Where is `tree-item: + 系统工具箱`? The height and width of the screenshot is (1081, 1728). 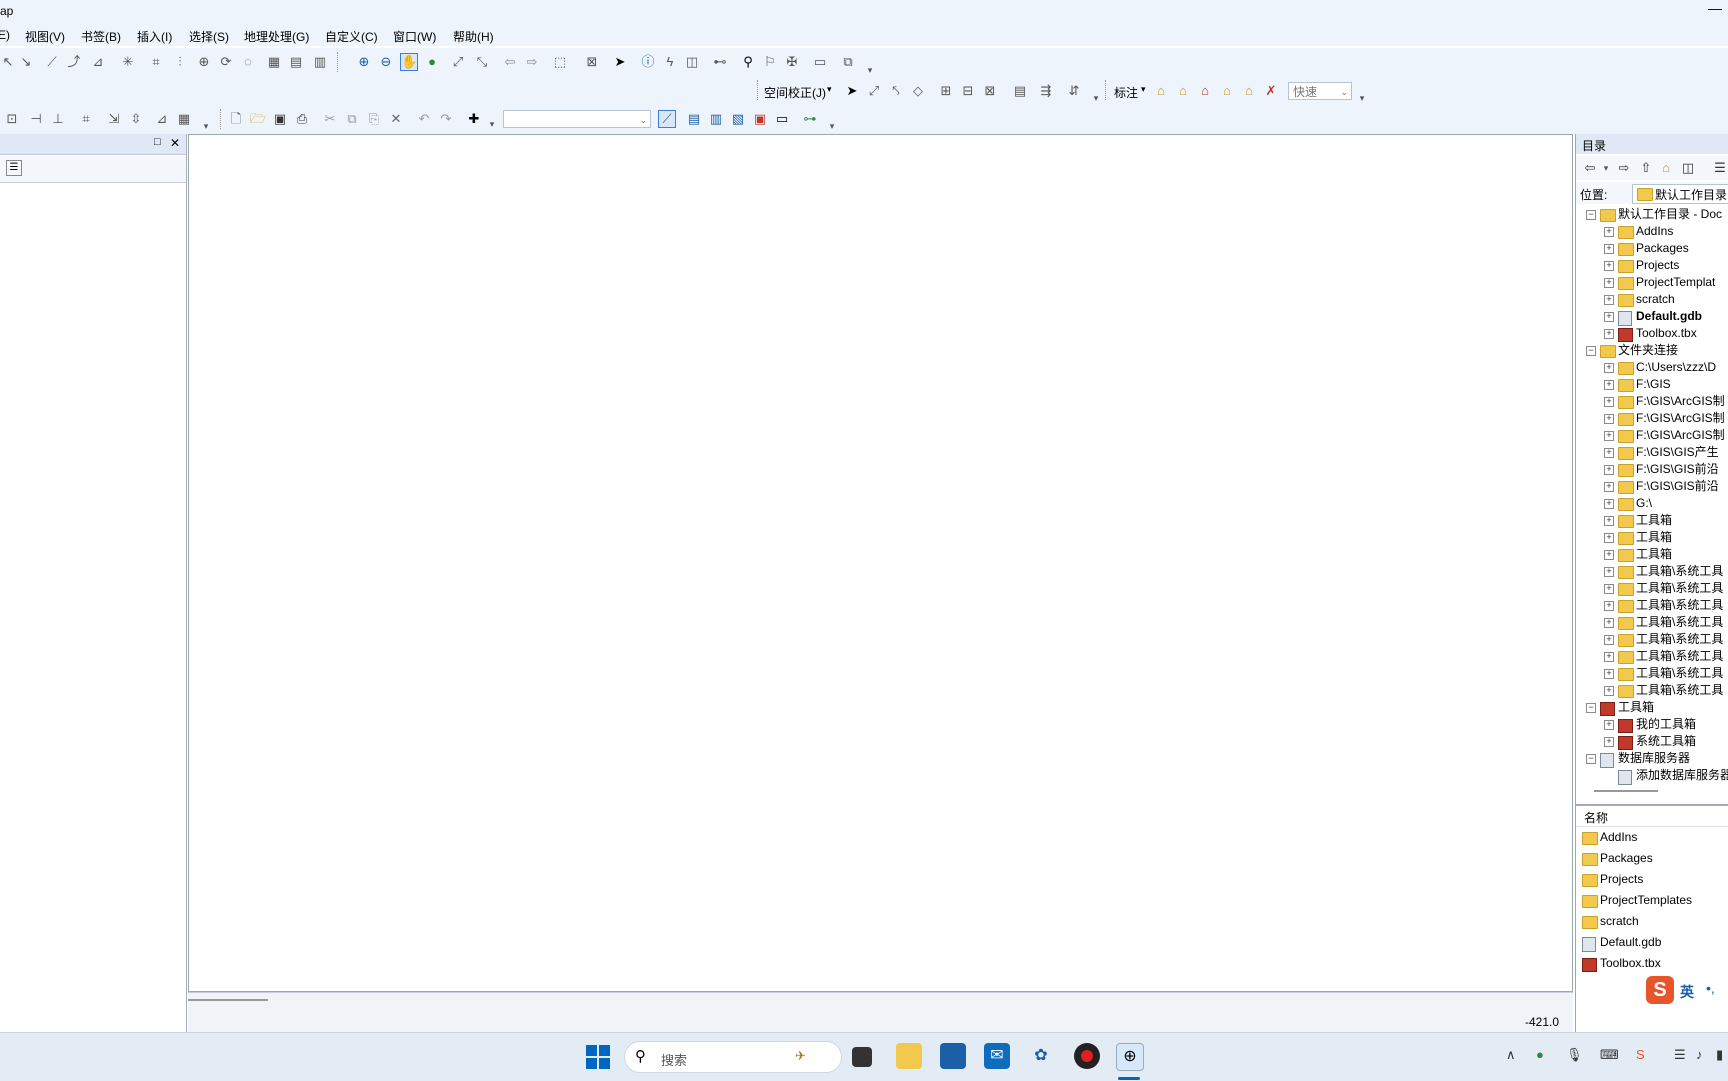
tree-item: + 系统工具箱 is located at coordinates (1652, 741).